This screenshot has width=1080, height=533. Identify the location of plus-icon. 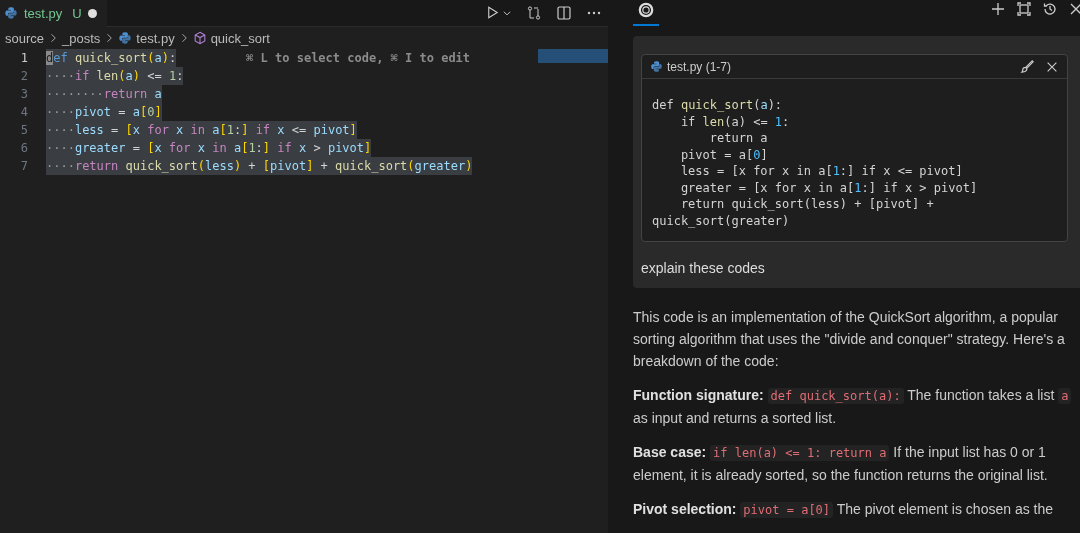
(998, 9).